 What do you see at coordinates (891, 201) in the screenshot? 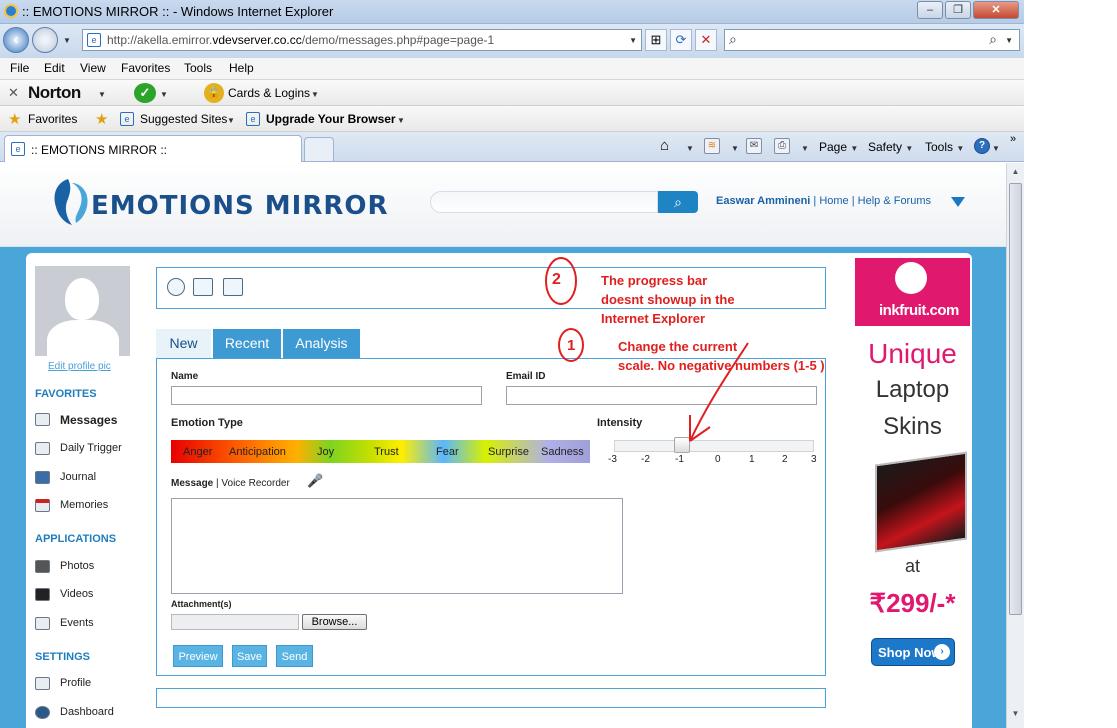
I see `help-forums-link: | Help & Forums` at bounding box center [891, 201].